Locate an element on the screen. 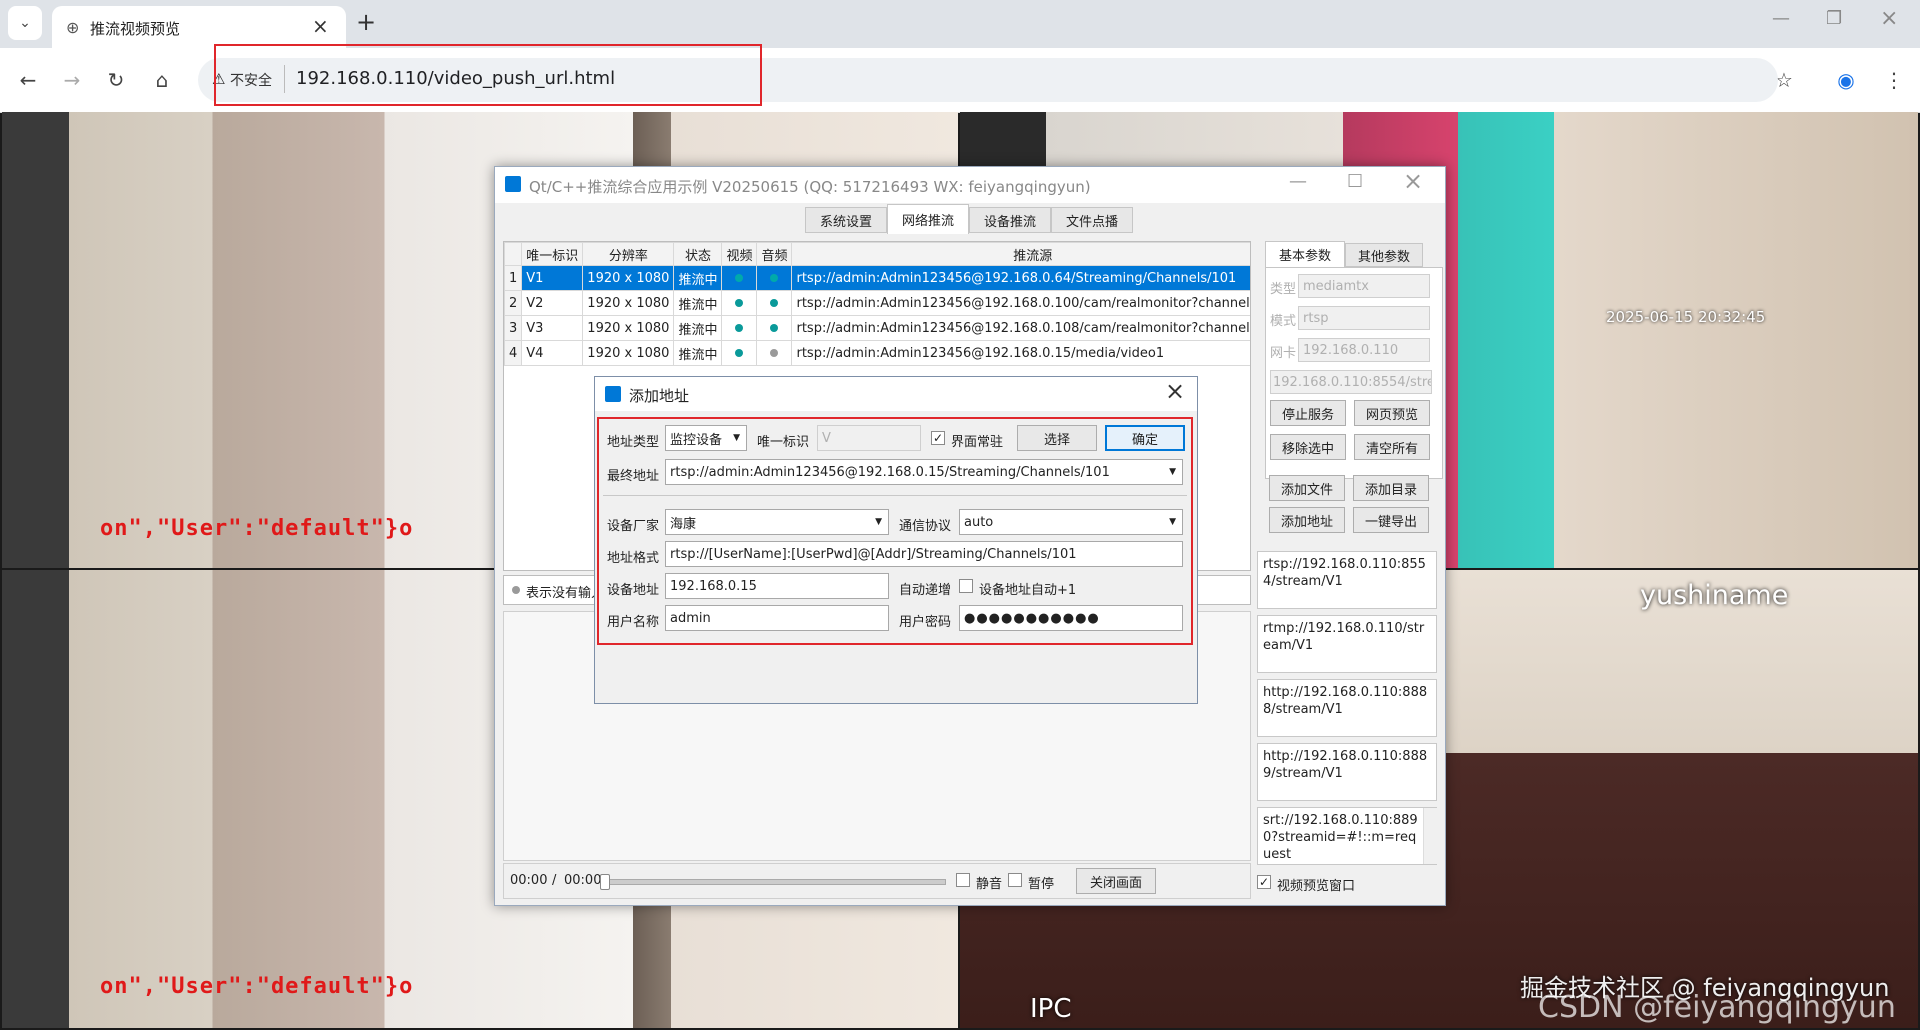 This screenshot has height=1030, width=1920. username-input: admin is located at coordinates (777, 618).